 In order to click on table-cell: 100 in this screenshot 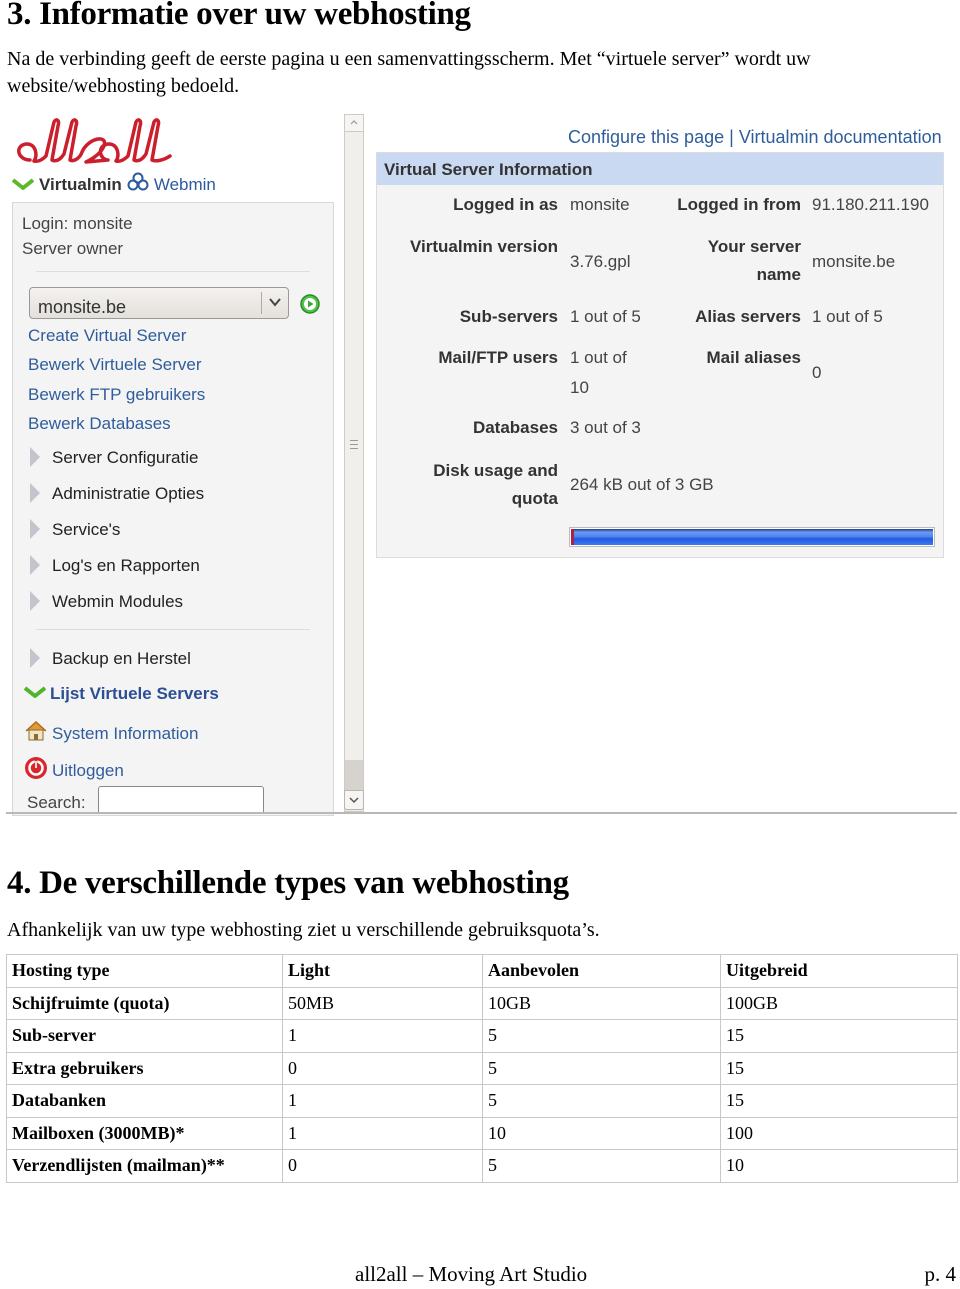, I will do `click(839, 1133)`.